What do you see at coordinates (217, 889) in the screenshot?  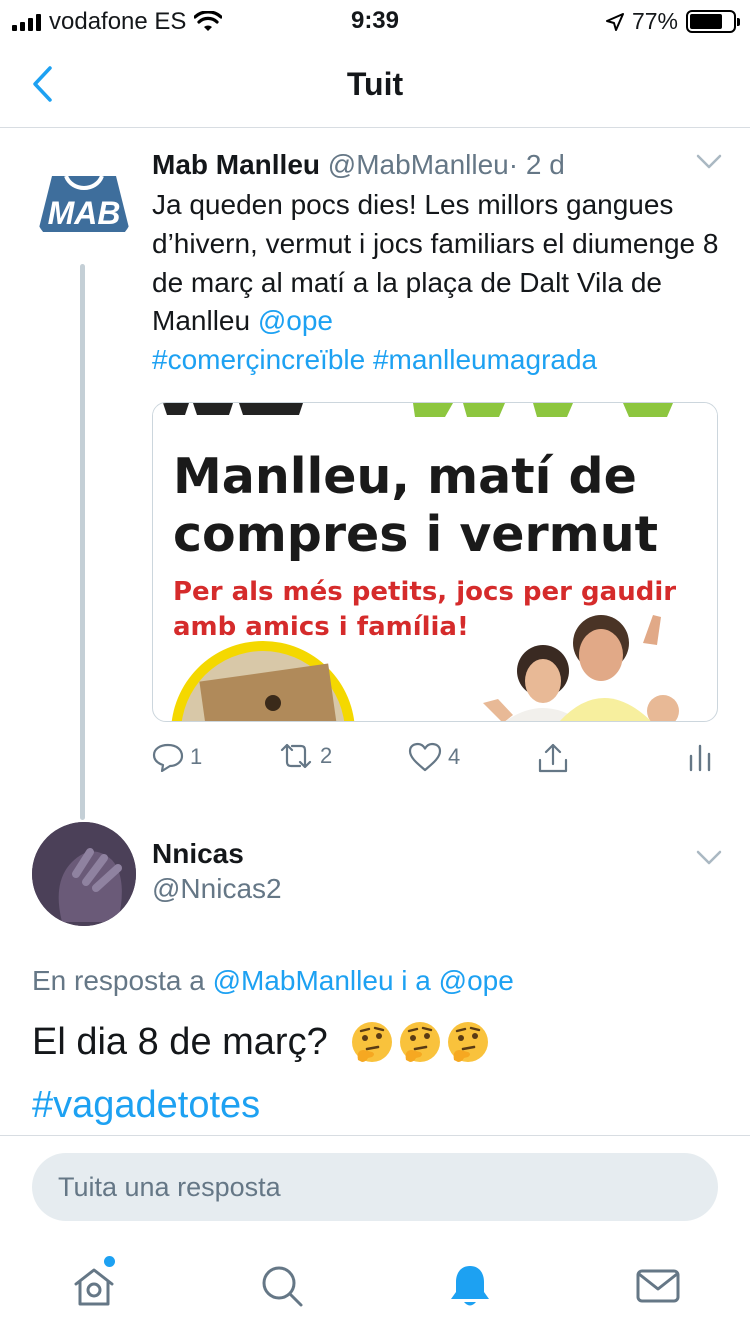 I see `reply-author-handle: @Nnicas2` at bounding box center [217, 889].